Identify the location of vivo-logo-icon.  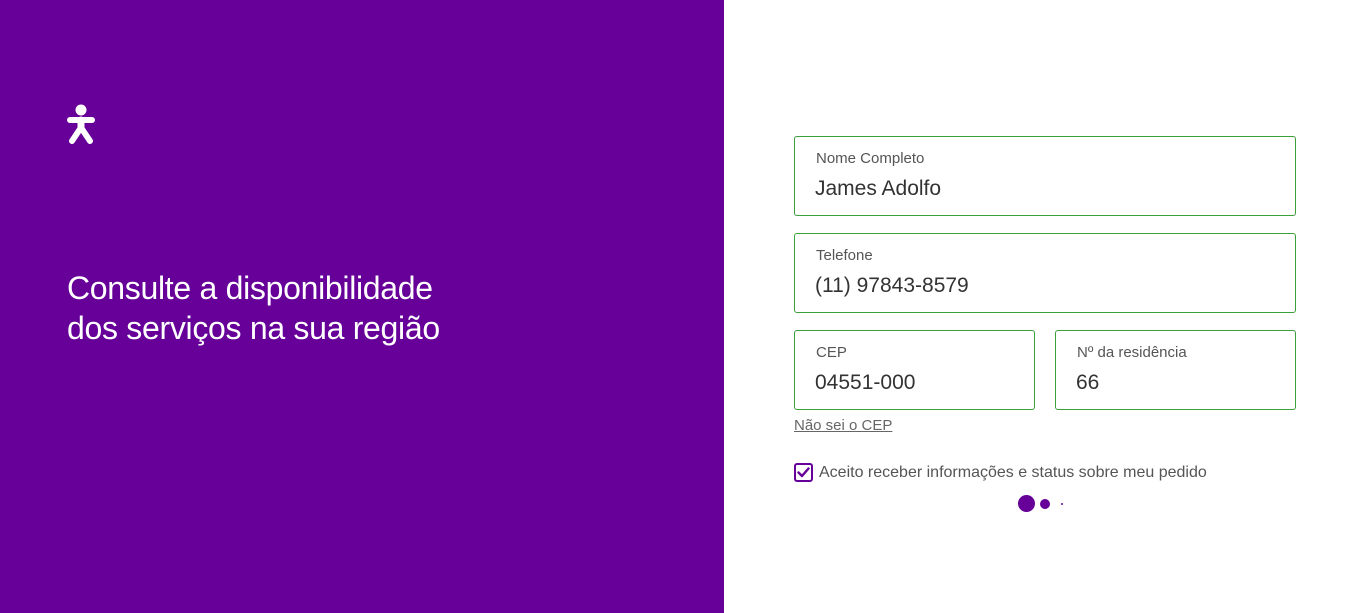
(81, 124).